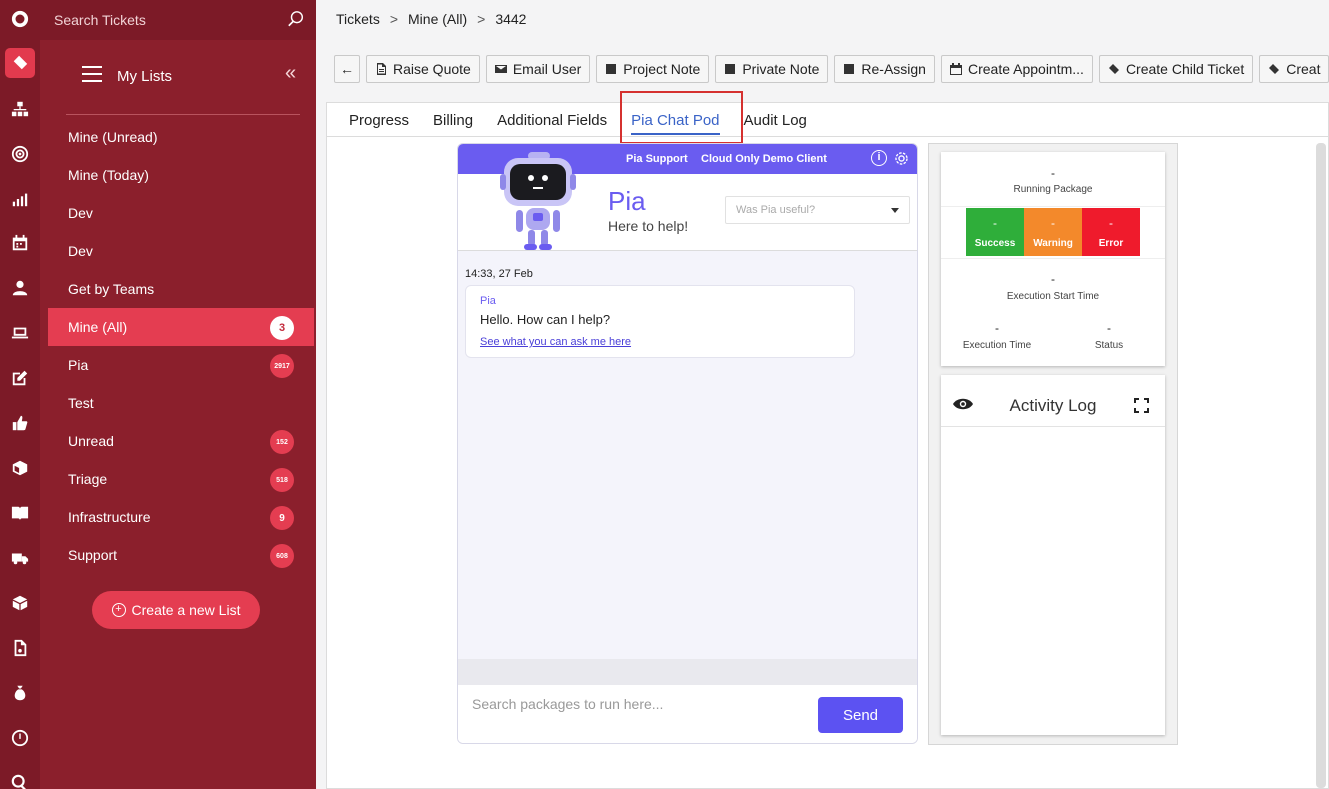 Image resolution: width=1329 pixels, height=789 pixels. I want to click on private-note-button: Private Note, so click(772, 69).